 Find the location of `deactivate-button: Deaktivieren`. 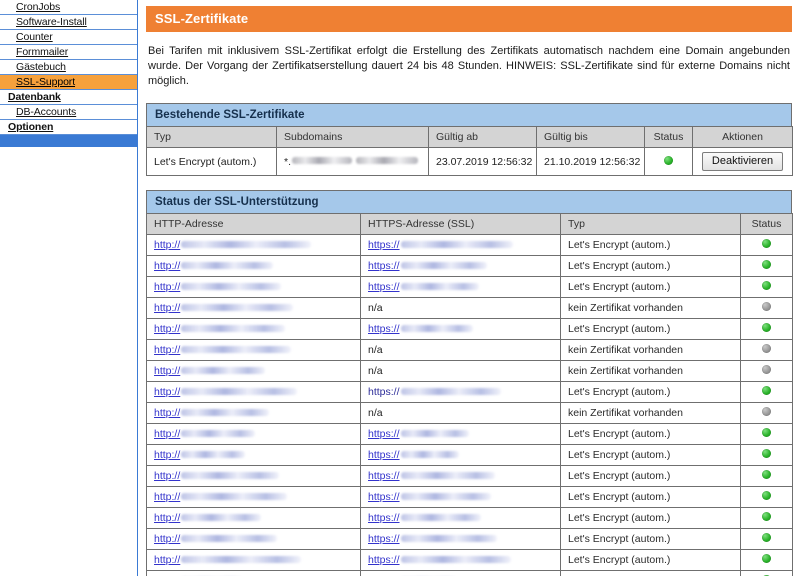

deactivate-button: Deaktivieren is located at coordinates (742, 161).